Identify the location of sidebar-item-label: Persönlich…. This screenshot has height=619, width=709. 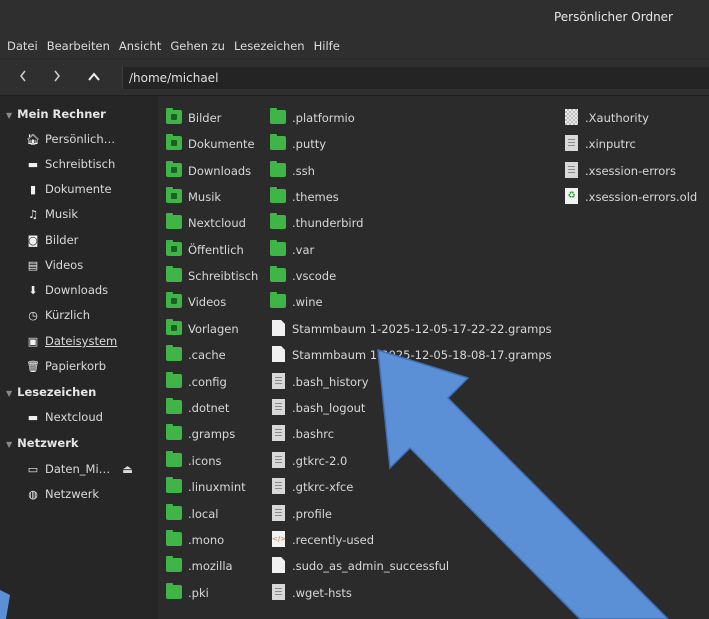
(80, 139).